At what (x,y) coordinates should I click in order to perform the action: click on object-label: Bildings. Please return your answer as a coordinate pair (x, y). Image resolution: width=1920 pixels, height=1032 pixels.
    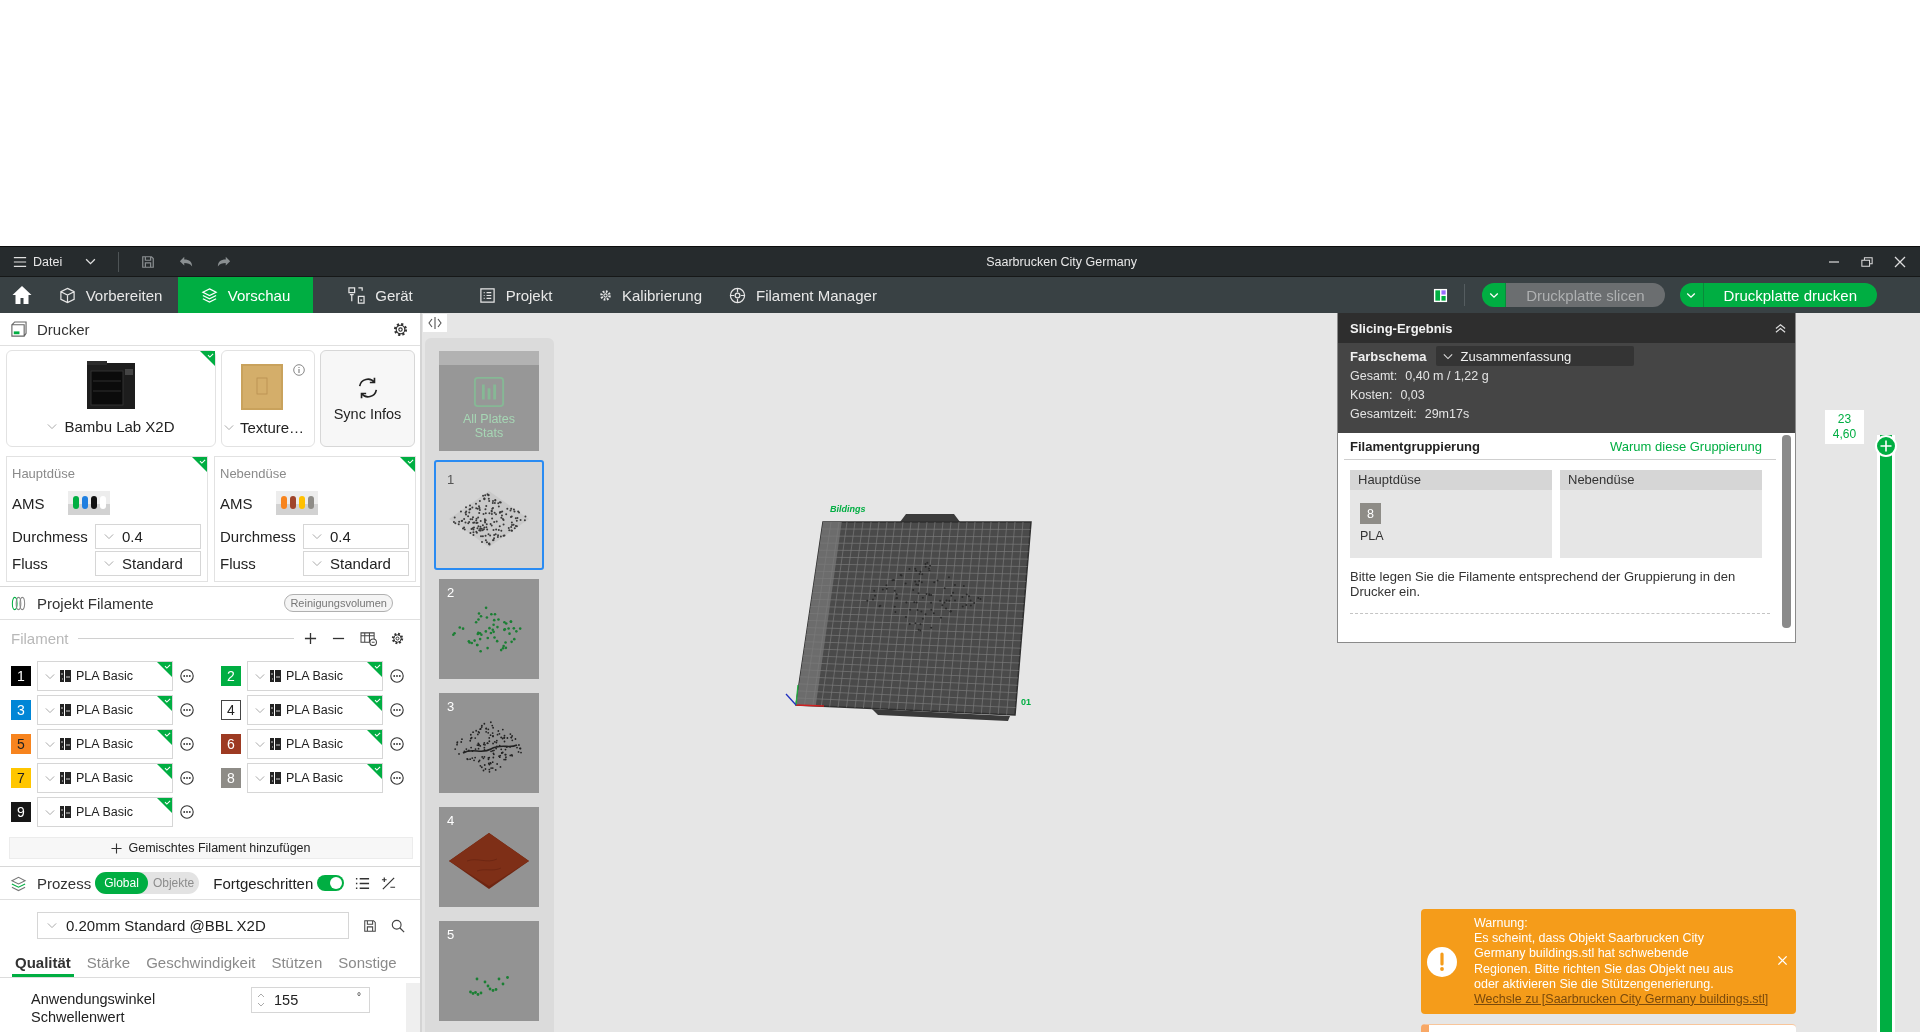
    Looking at the image, I should click on (848, 509).